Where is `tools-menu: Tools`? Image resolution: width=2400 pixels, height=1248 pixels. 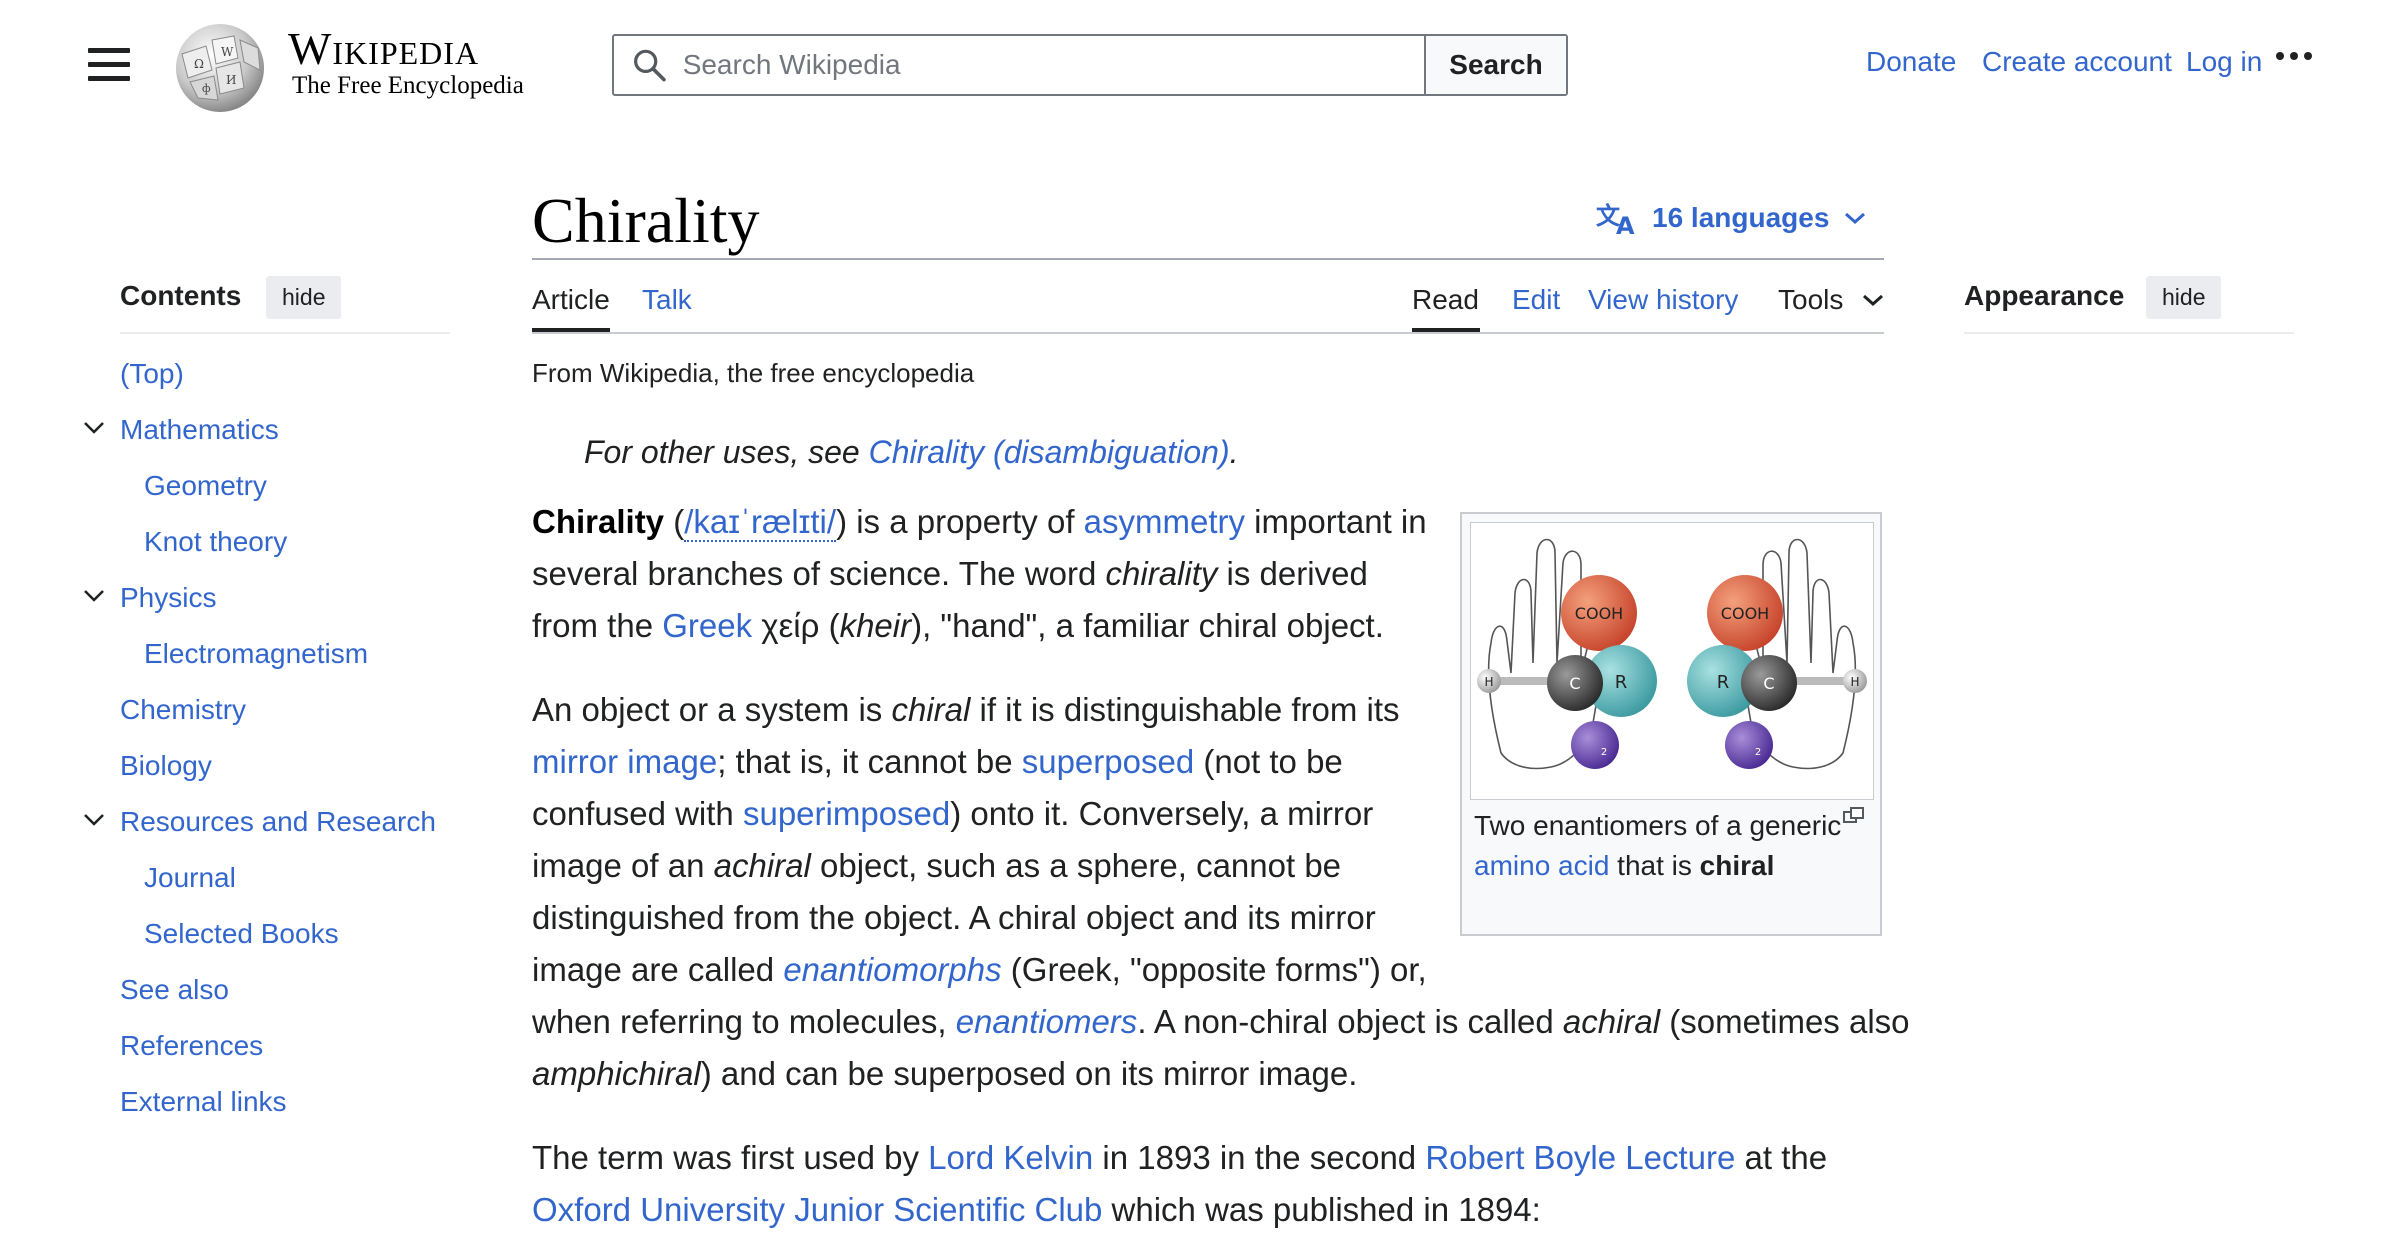
tools-menu: Tools is located at coordinates (1831, 300).